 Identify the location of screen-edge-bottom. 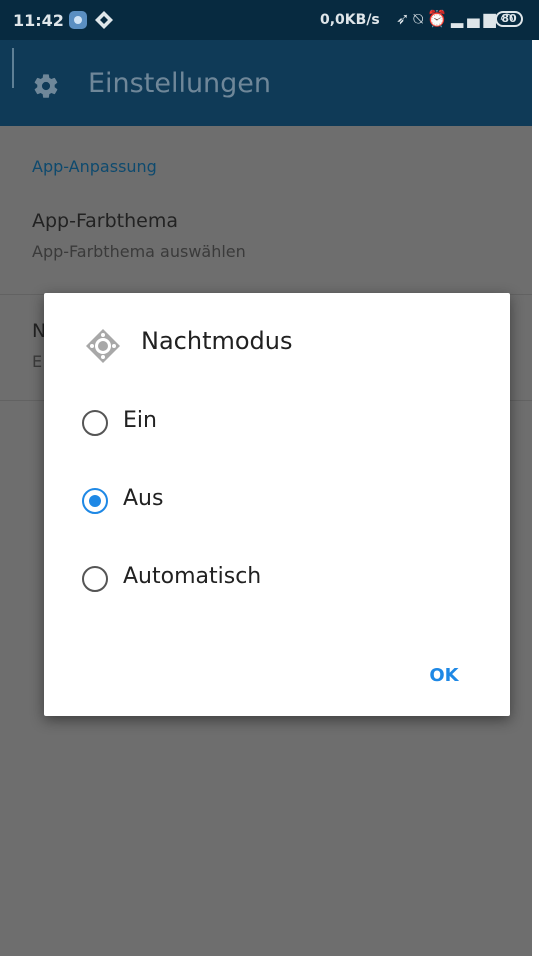
(269, 959).